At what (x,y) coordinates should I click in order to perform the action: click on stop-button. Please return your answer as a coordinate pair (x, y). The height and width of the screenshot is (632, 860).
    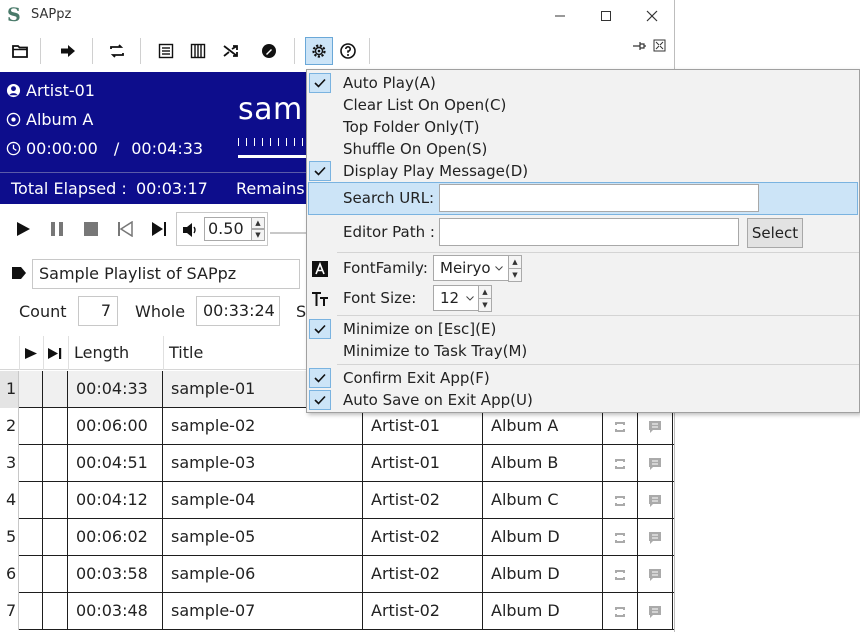
    Looking at the image, I should click on (91, 229).